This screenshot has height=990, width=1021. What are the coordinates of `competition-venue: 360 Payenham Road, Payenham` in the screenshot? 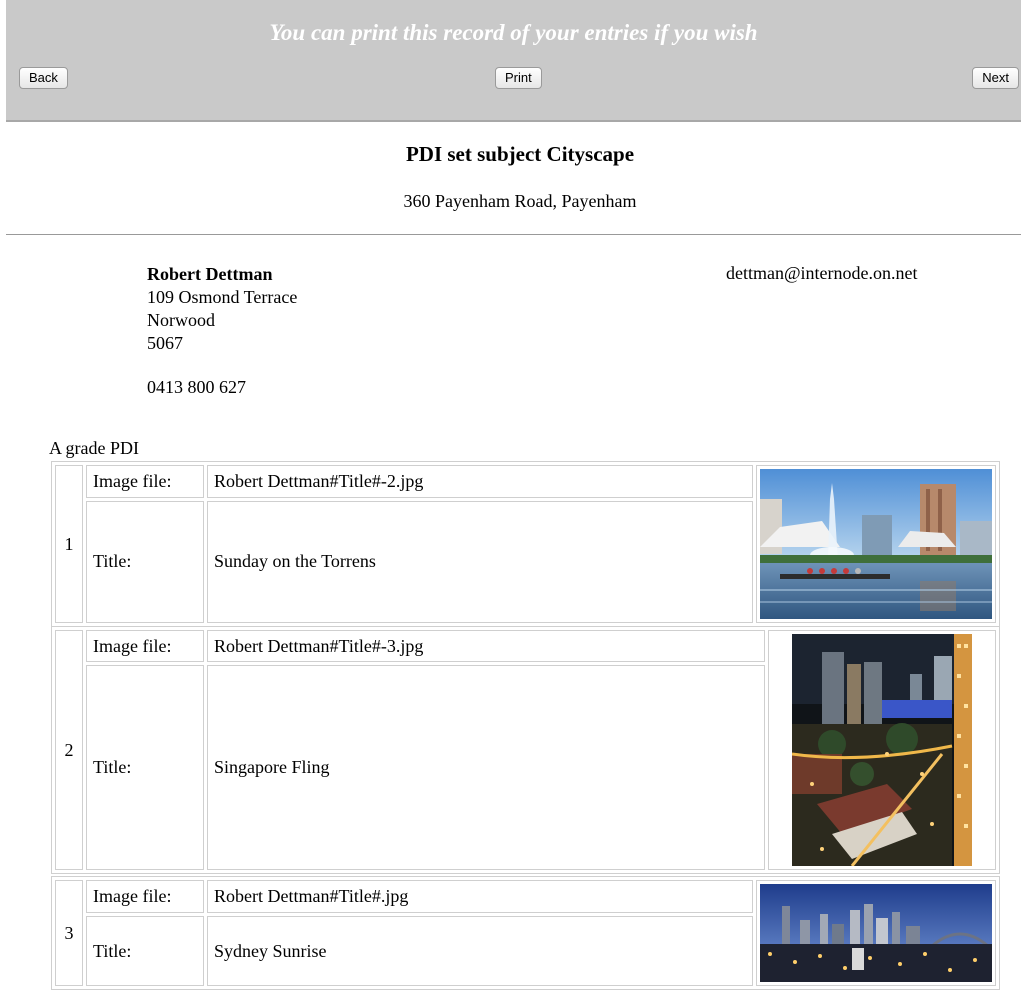 It's located at (520, 201).